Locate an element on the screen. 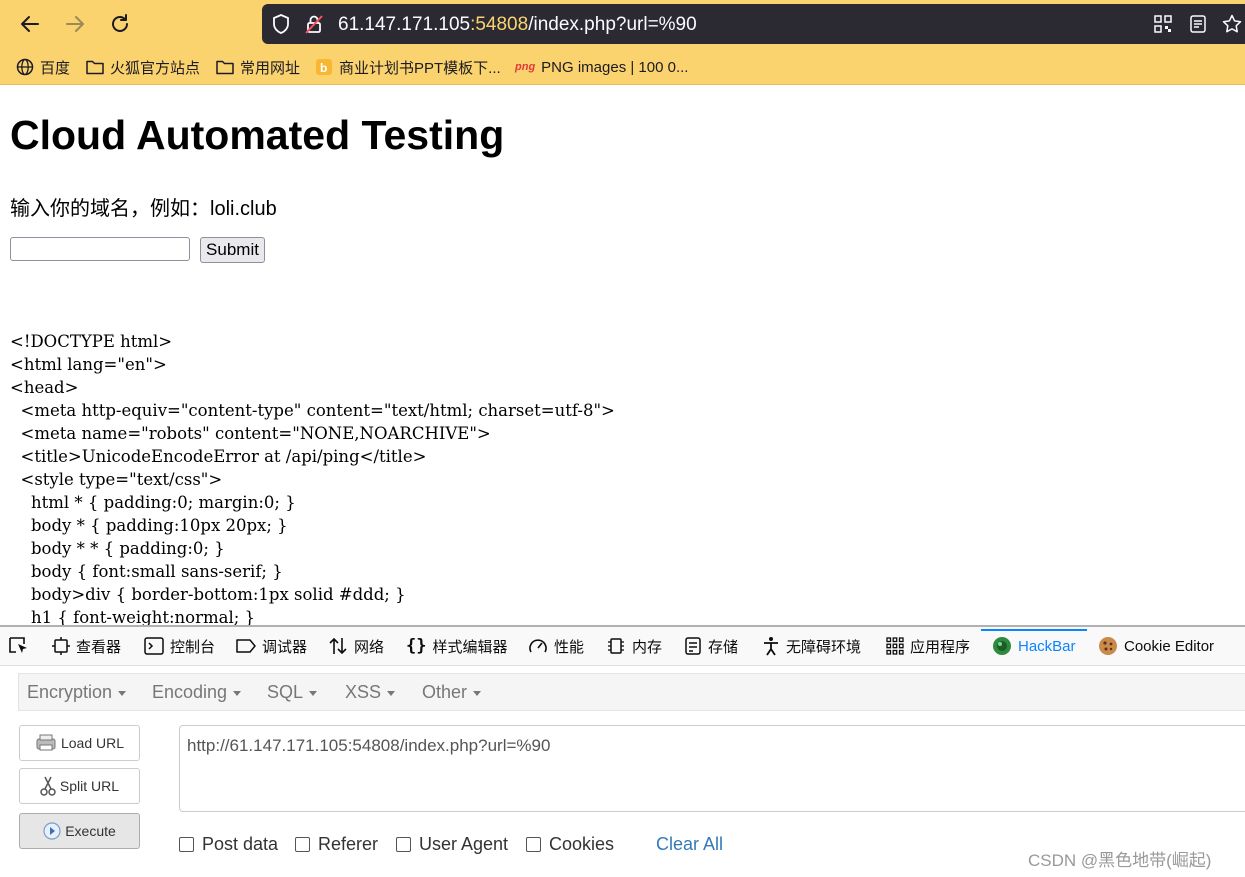  cookie-icon is located at coordinates (1108, 646).